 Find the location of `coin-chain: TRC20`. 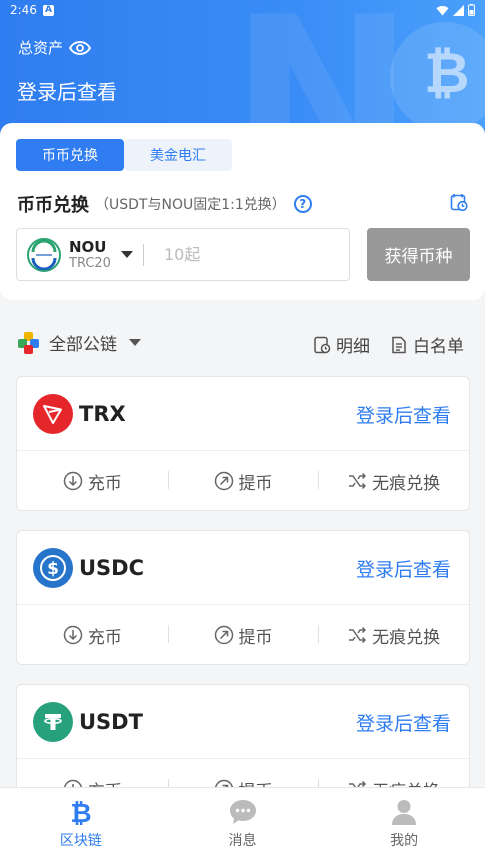

coin-chain: TRC20 is located at coordinates (90, 263).